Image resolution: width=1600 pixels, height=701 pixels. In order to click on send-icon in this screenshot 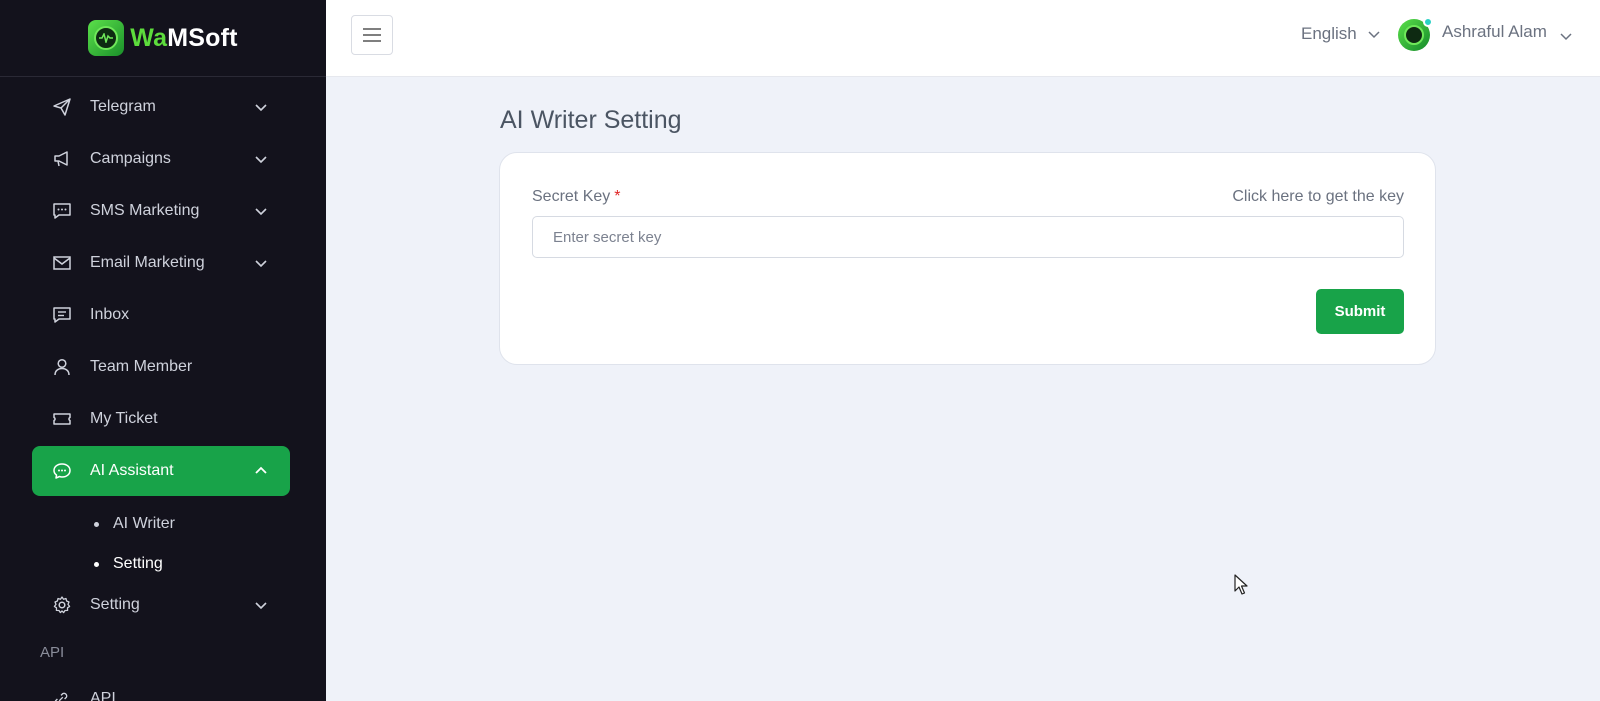, I will do `click(62, 107)`.